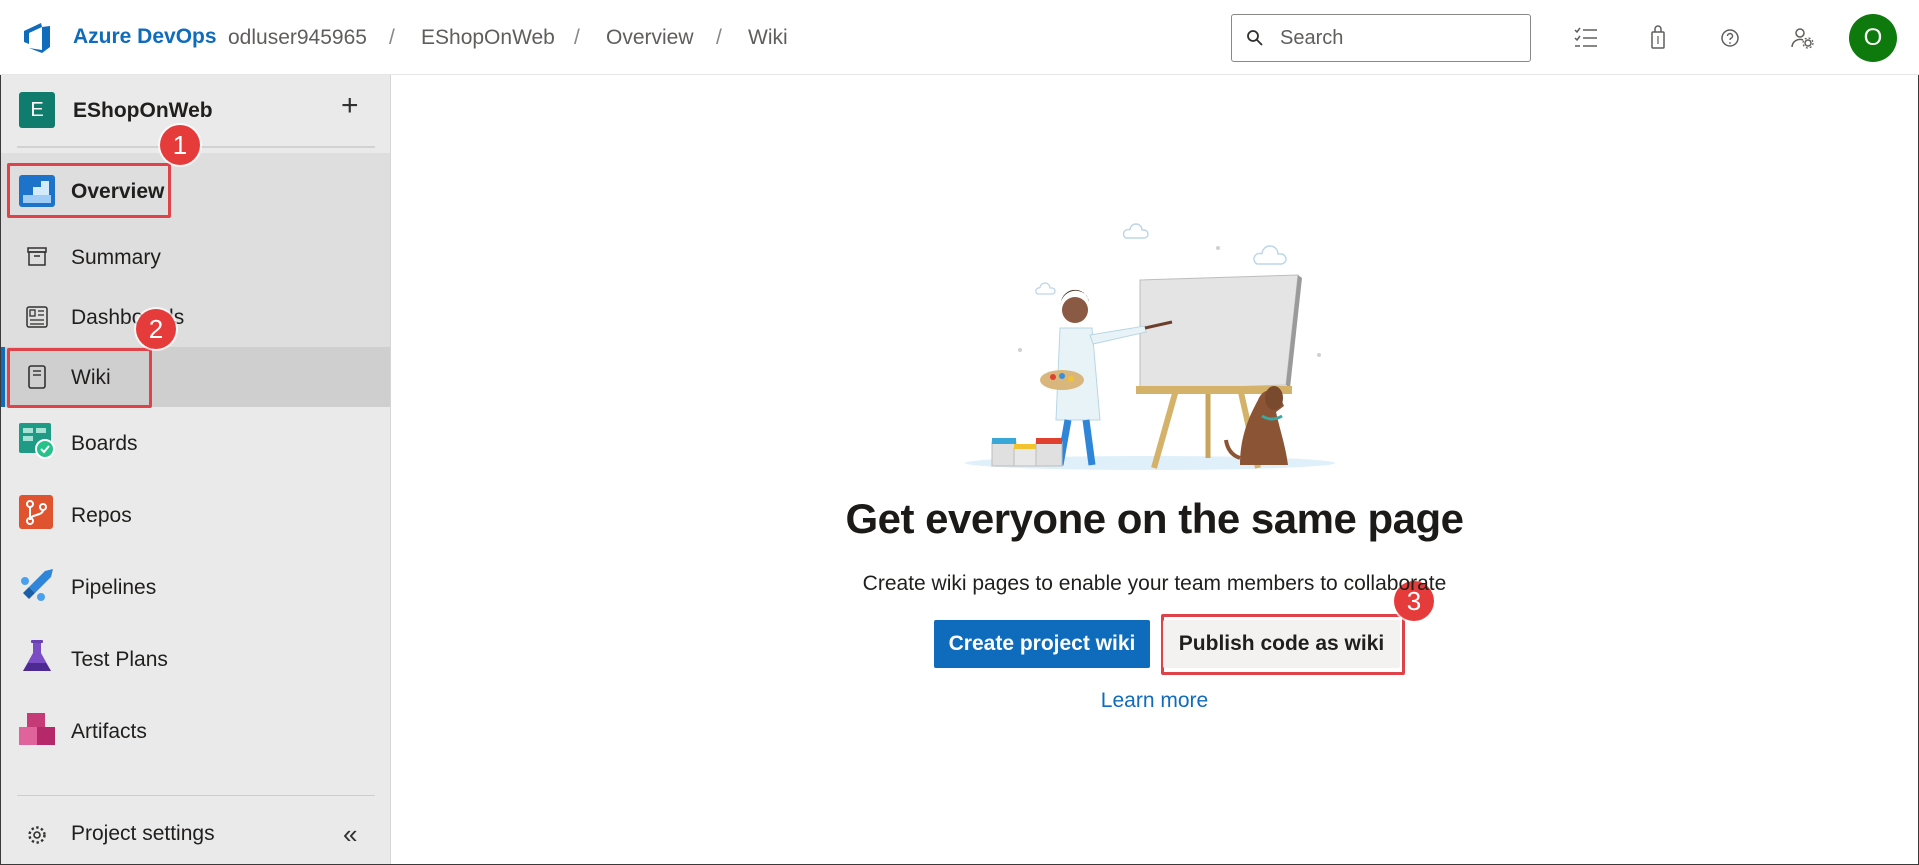 This screenshot has width=1919, height=865. I want to click on project-name: EShopOnWeb, so click(143, 111).